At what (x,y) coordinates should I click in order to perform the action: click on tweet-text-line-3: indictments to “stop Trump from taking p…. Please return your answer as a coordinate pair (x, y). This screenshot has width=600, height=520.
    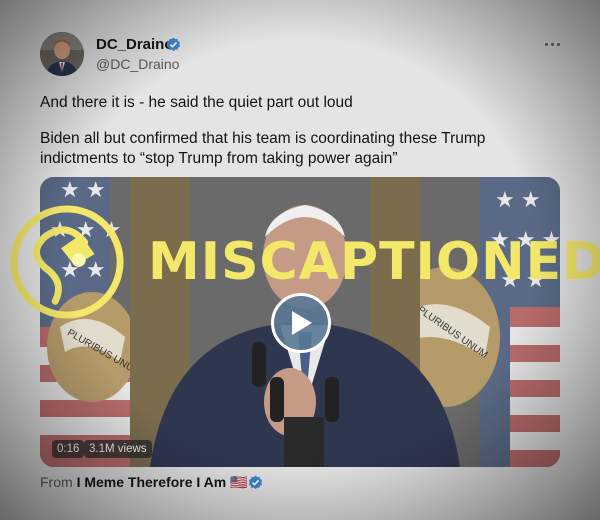
    Looking at the image, I should click on (219, 158).